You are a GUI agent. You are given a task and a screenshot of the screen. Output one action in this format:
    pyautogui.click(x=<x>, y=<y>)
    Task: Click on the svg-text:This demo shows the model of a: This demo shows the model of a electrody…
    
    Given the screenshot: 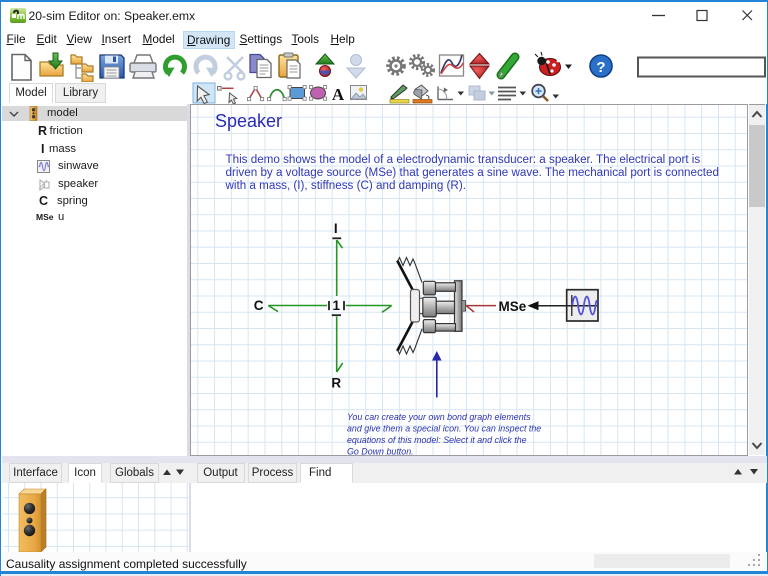 What is the action you would take?
    pyautogui.click(x=463, y=159)
    